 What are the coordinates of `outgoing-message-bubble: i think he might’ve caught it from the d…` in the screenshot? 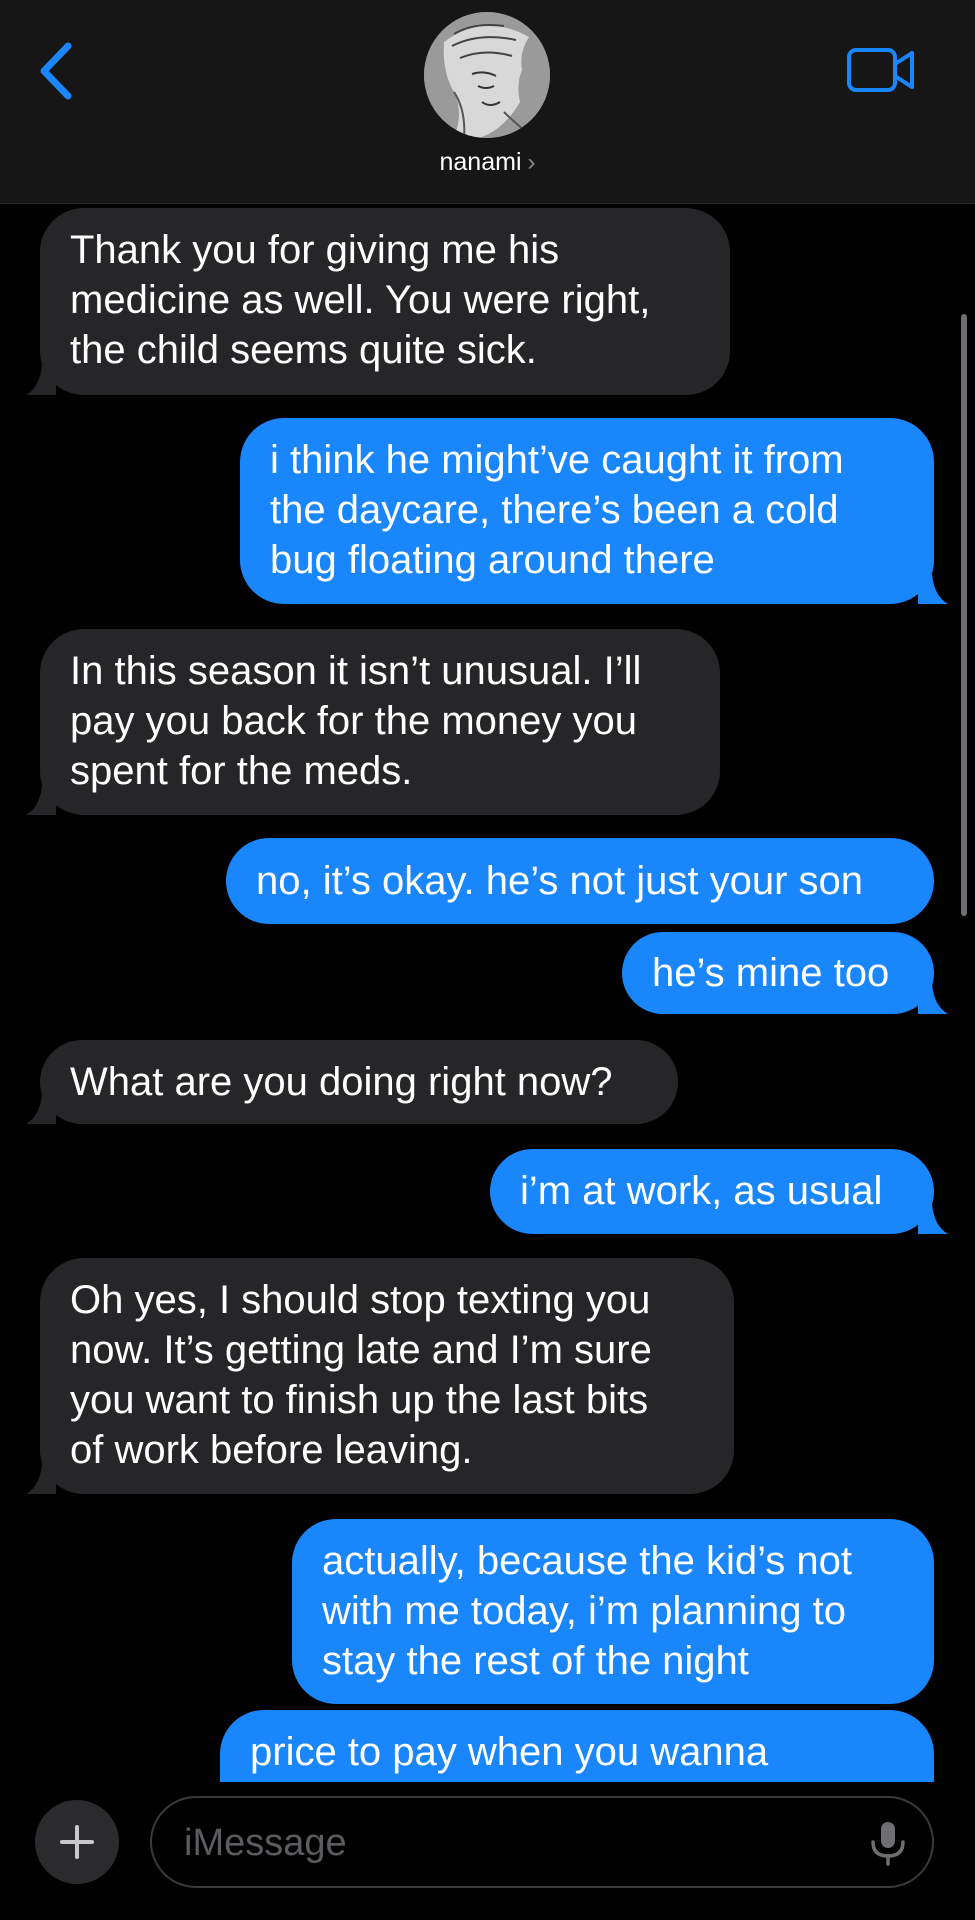 It's located at (587, 511).